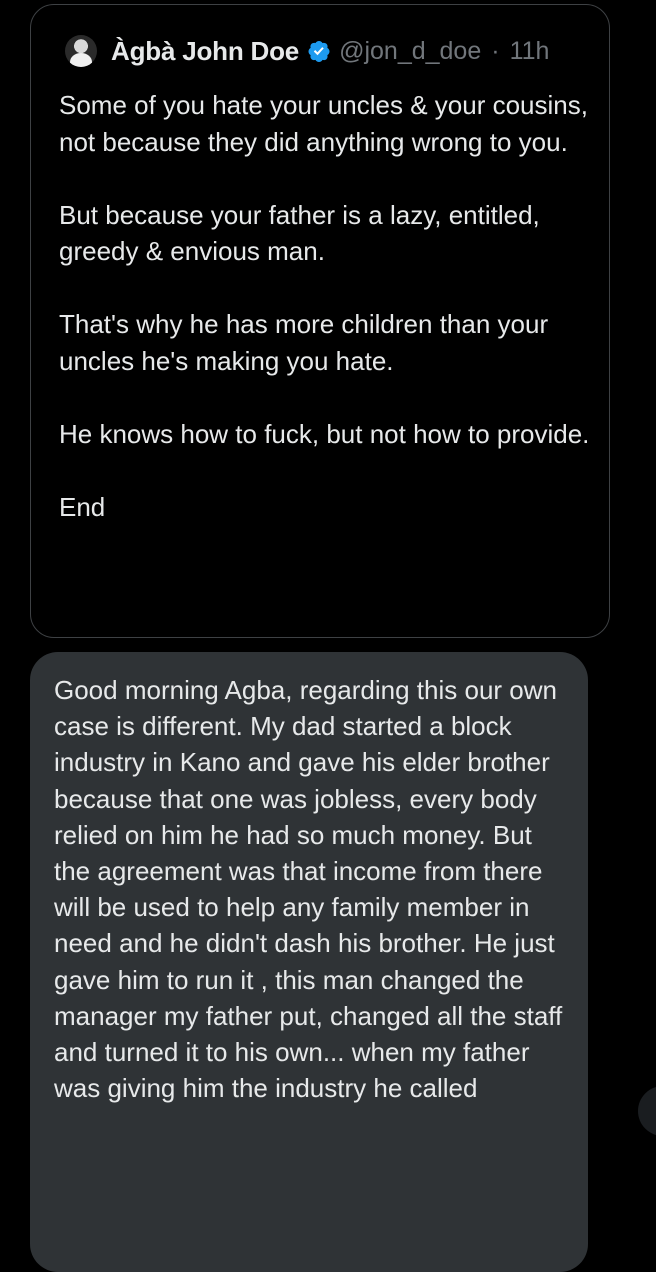 Image resolution: width=656 pixels, height=1272 pixels. What do you see at coordinates (81, 51) in the screenshot?
I see `avatar` at bounding box center [81, 51].